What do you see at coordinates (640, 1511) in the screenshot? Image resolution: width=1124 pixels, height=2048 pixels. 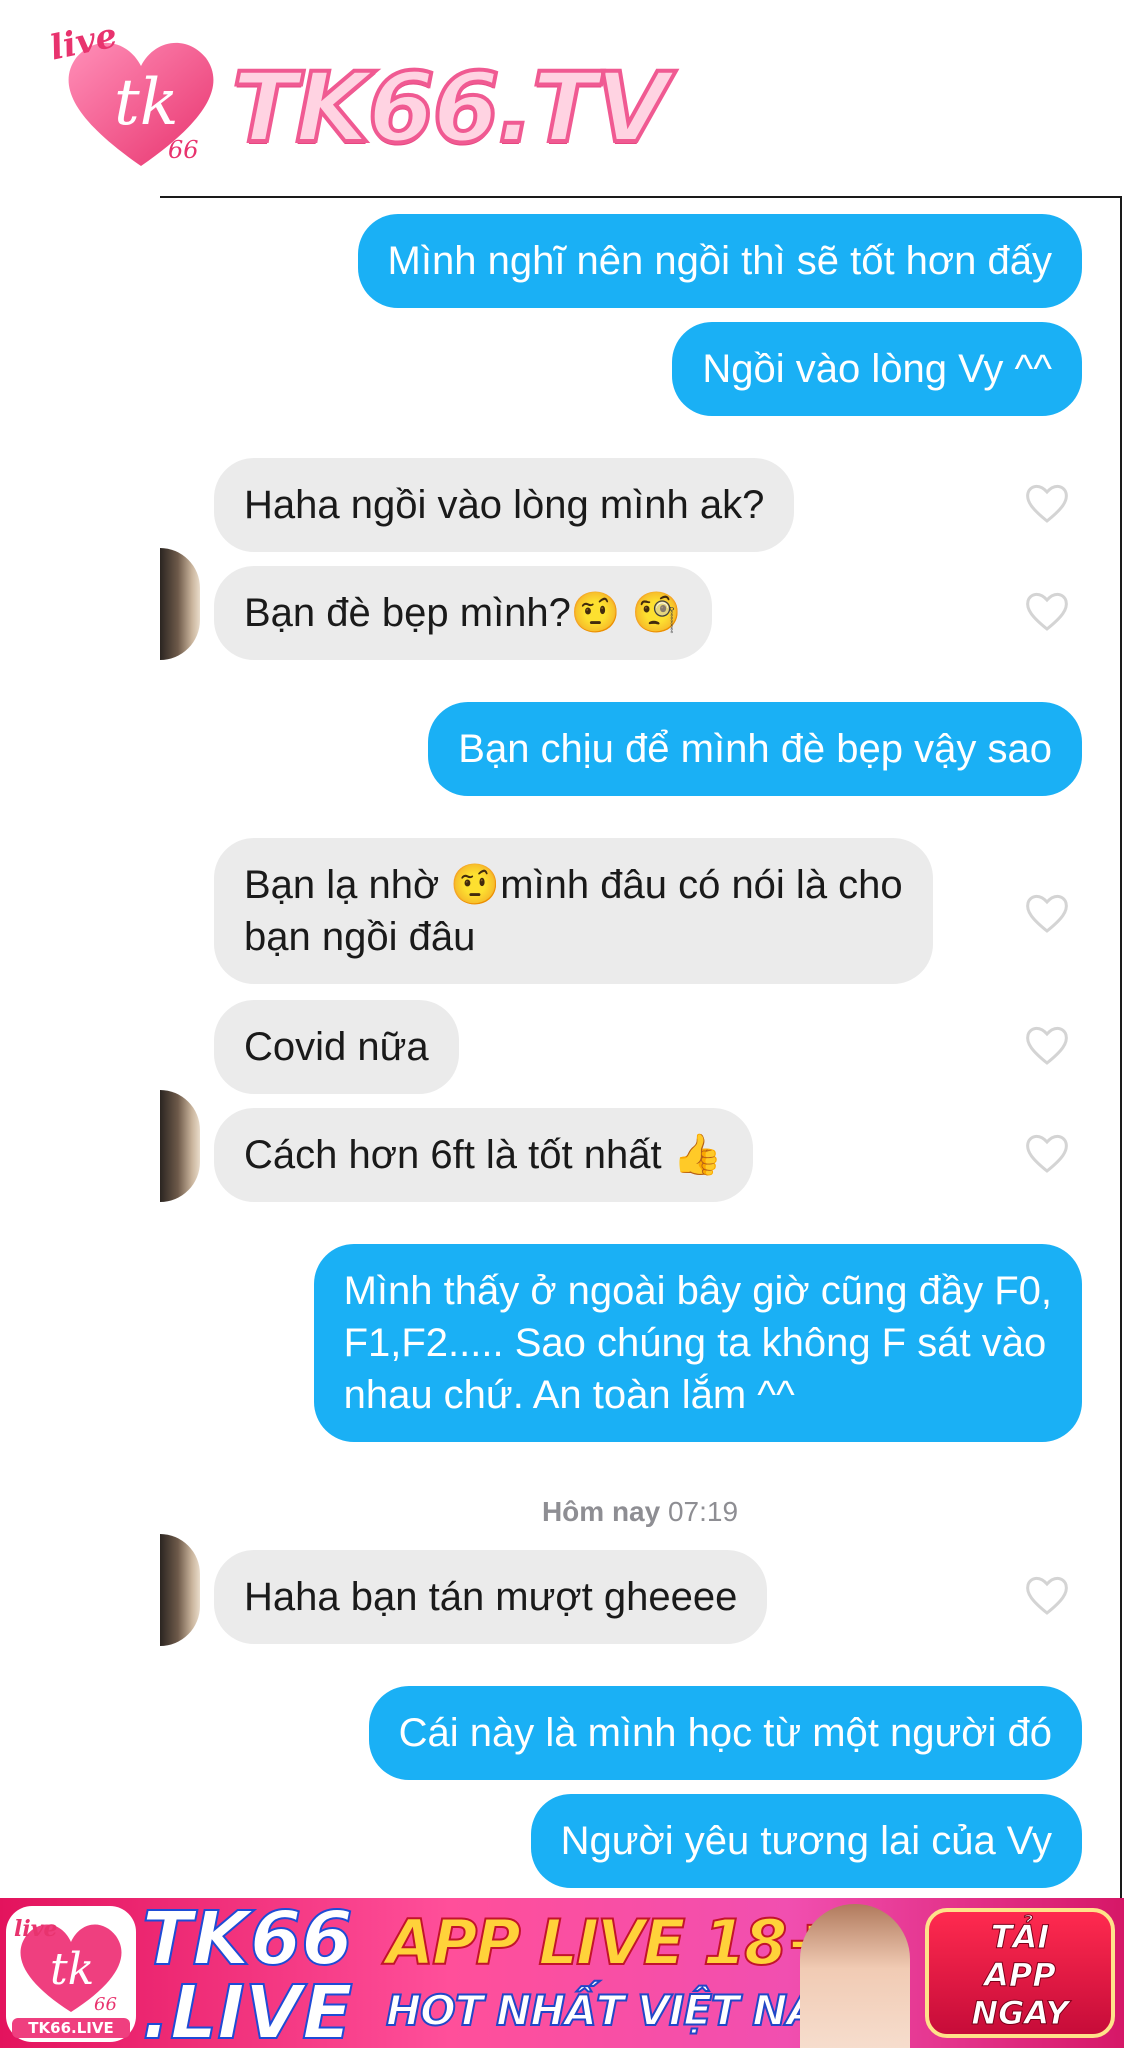 I see `message-timestamp: Hôm nay 07:19` at bounding box center [640, 1511].